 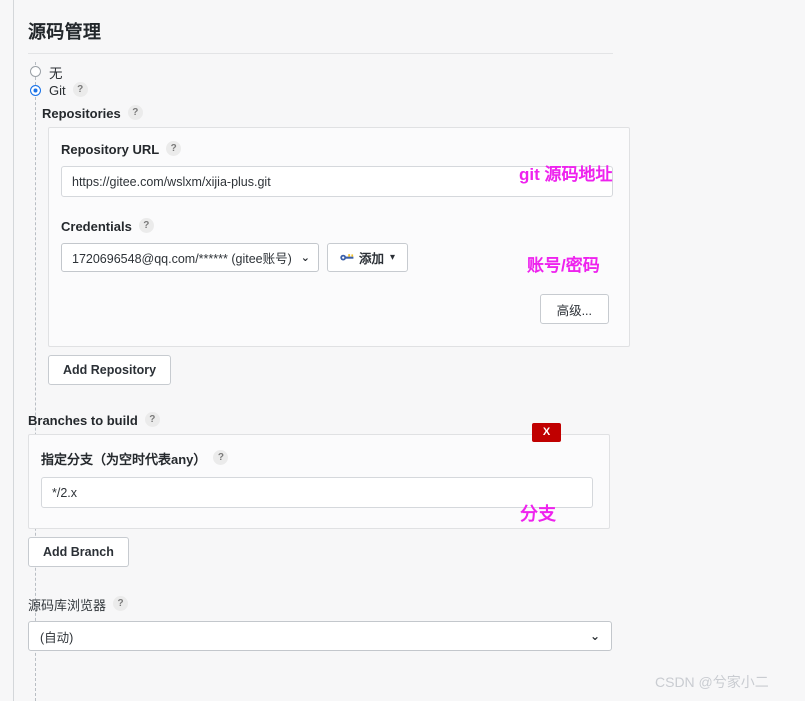 What do you see at coordinates (712, 682) in the screenshot?
I see `watermark: CSDN @兮家小二` at bounding box center [712, 682].